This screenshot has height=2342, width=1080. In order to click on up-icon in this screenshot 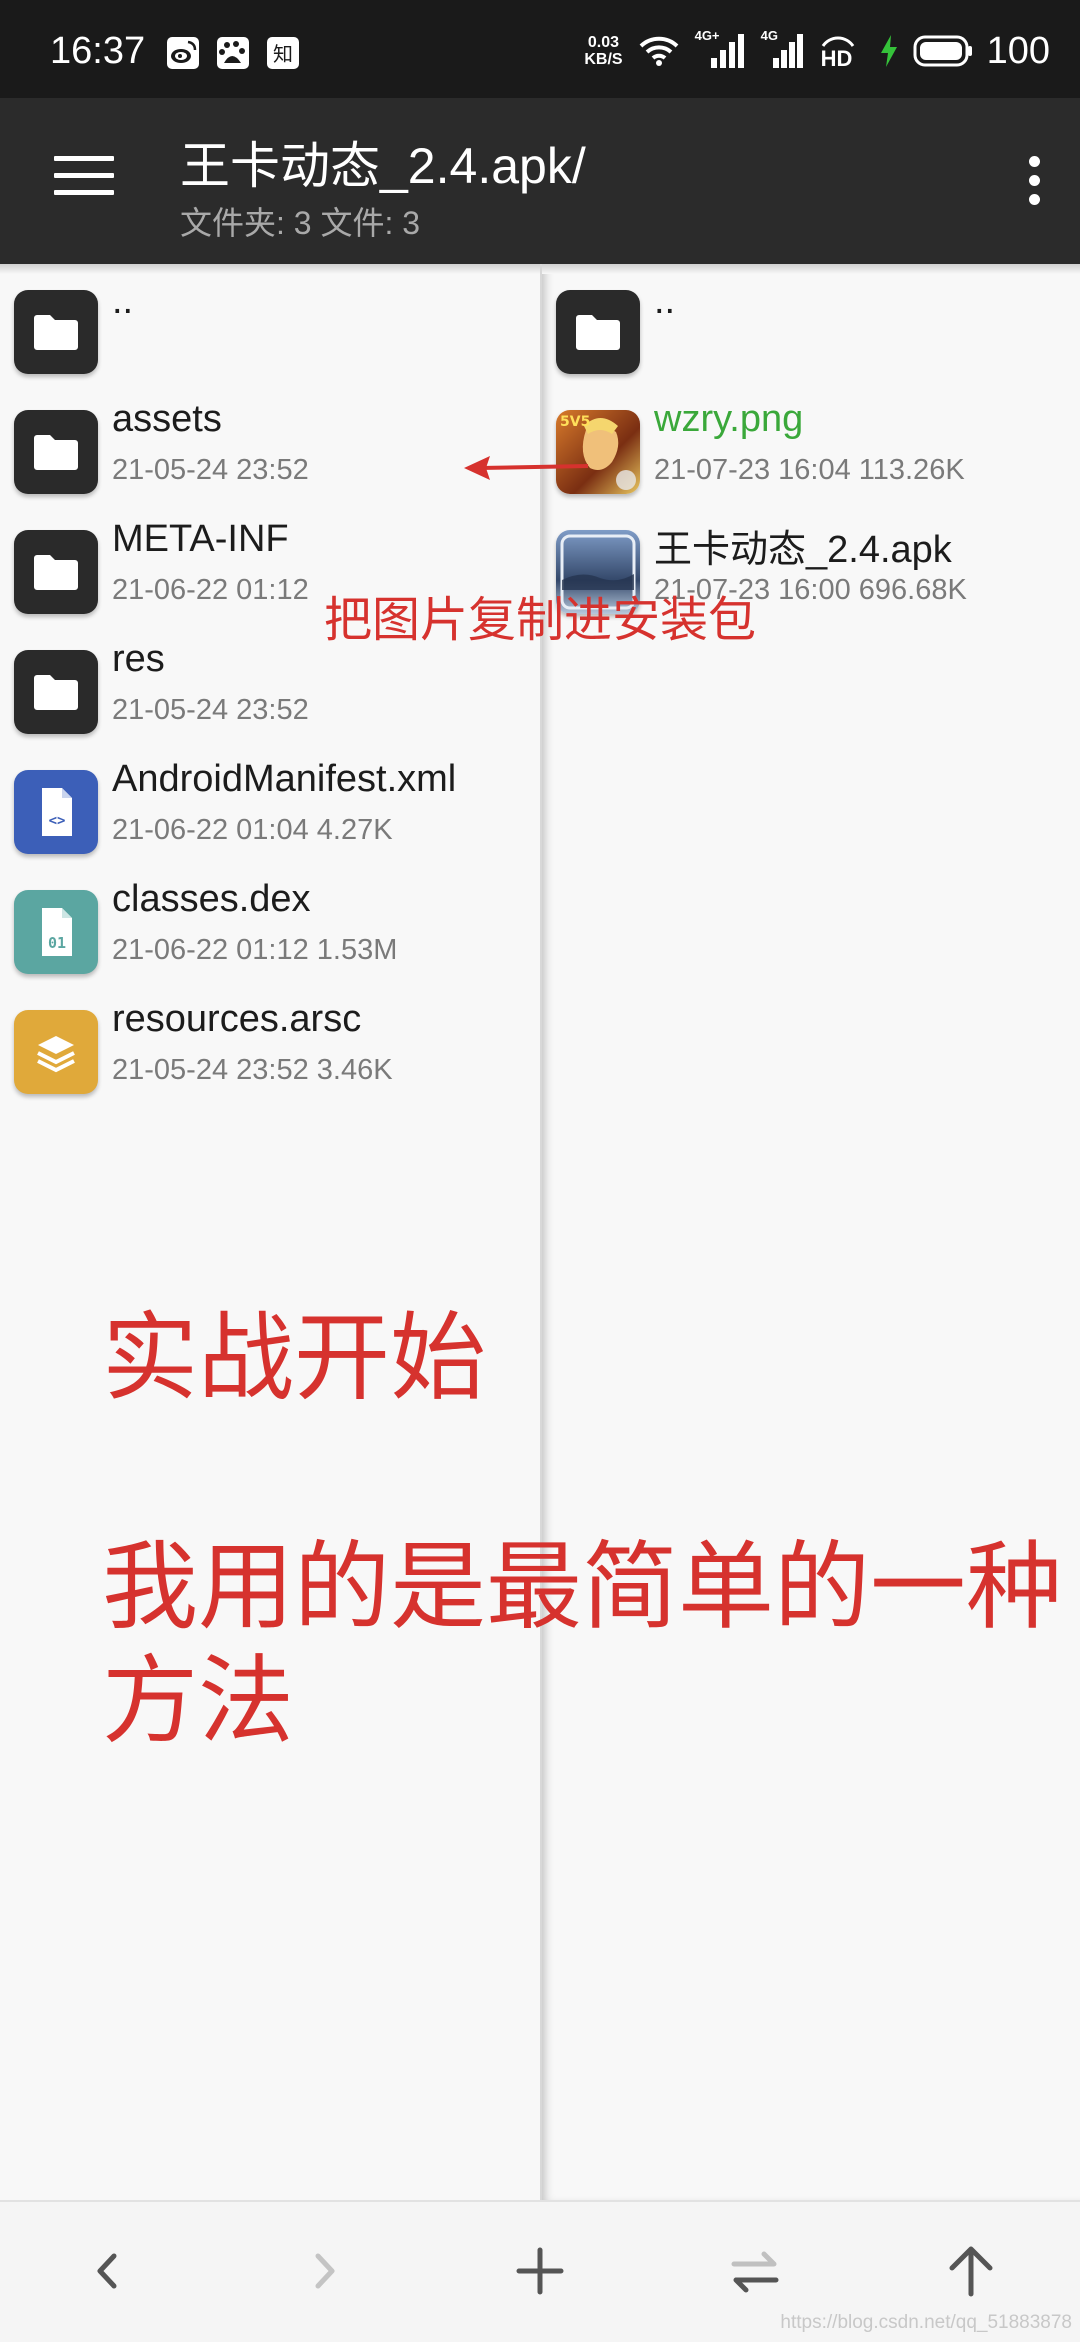, I will do `click(971, 2271)`.